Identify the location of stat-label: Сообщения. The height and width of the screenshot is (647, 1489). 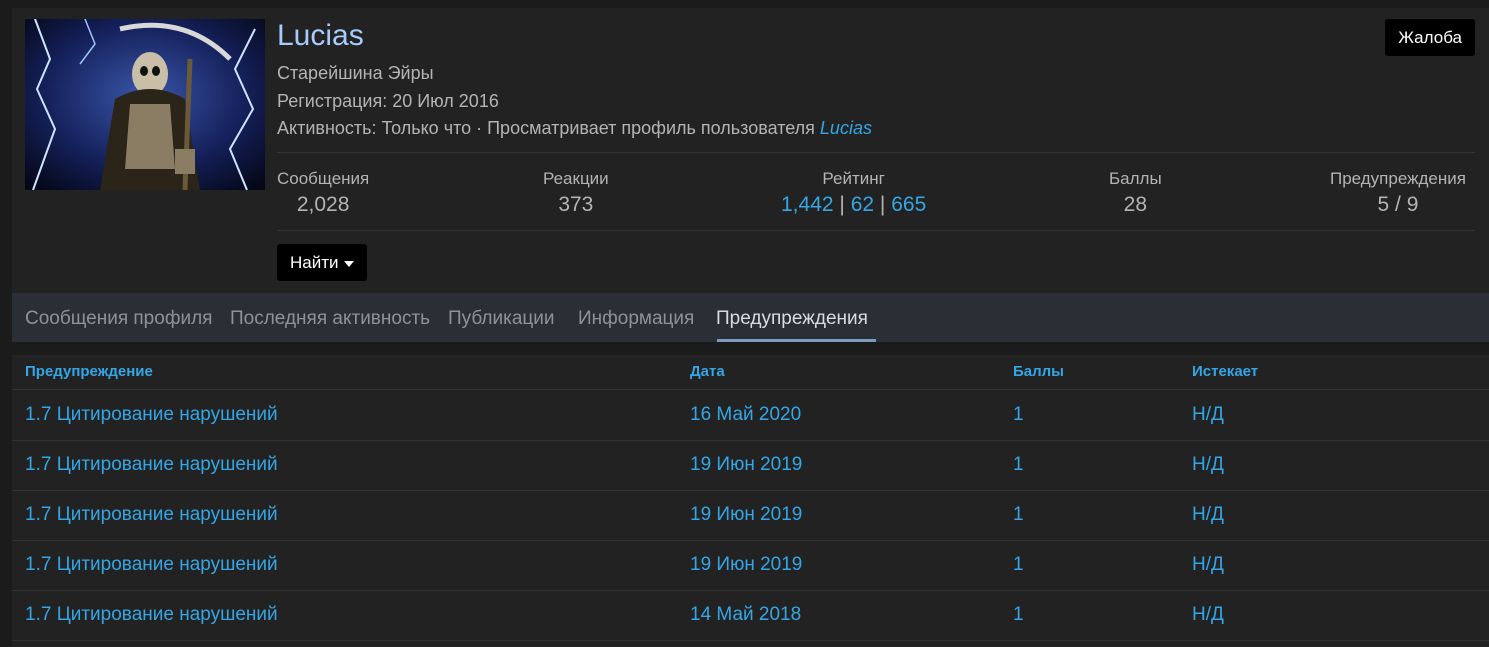
(323, 178).